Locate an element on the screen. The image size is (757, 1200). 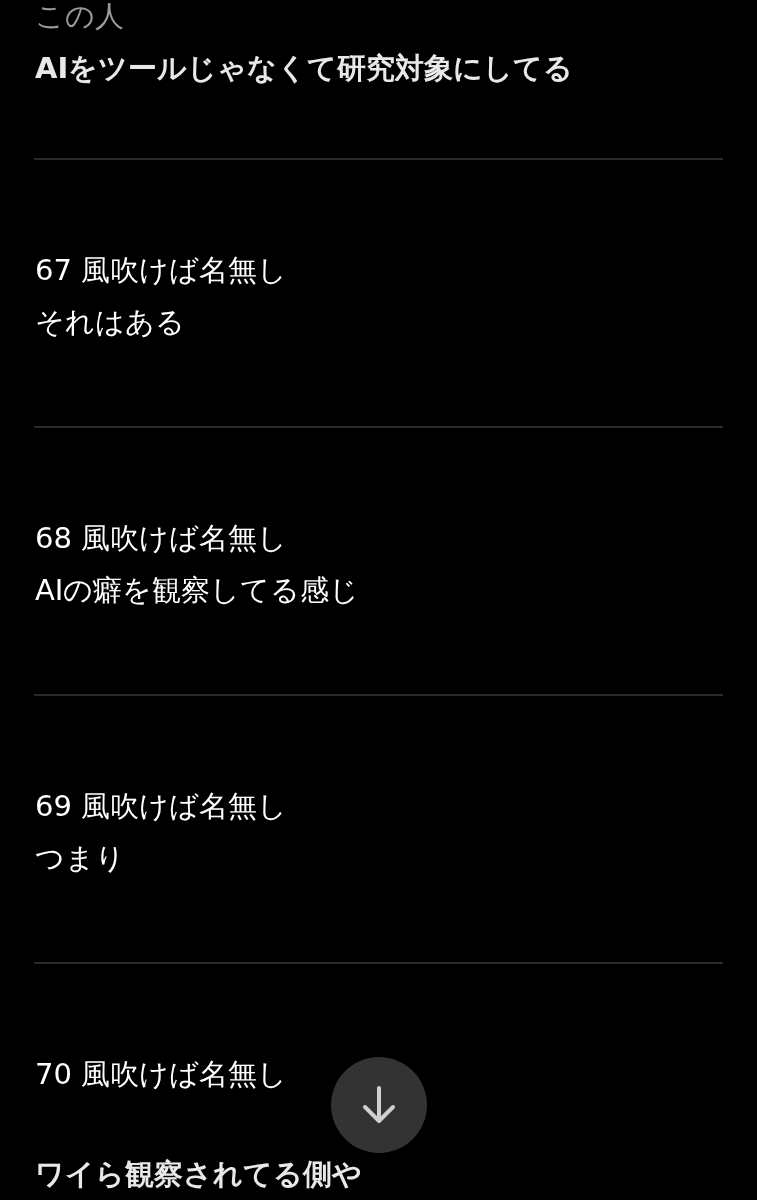
post-header: 67 風吹けば名無し is located at coordinates (162, 270).